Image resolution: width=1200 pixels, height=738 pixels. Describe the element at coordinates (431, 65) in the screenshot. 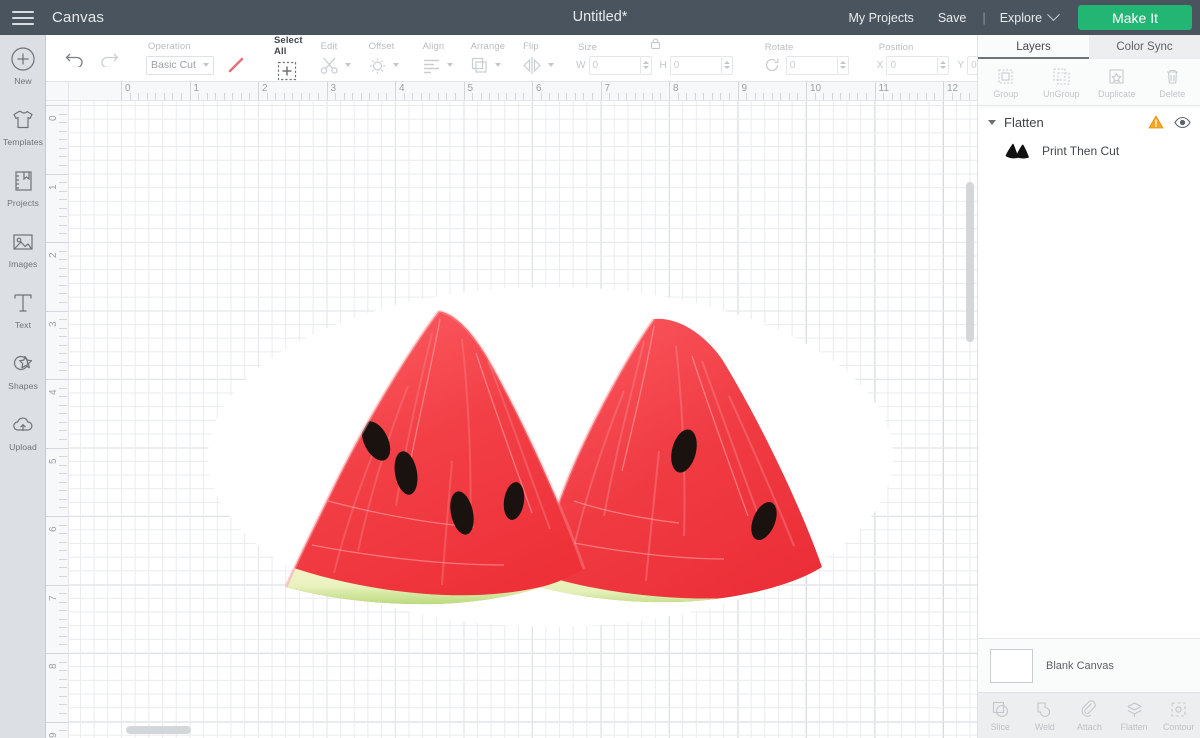

I see `align-icon` at that location.